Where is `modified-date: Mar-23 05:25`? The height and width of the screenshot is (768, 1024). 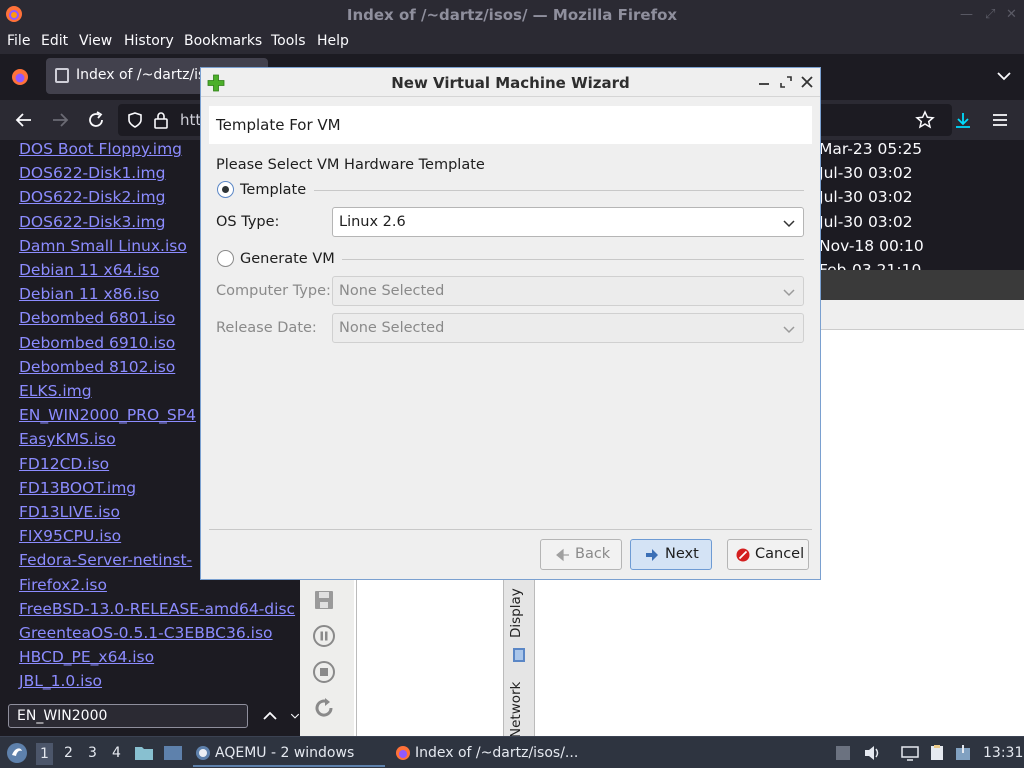 modified-date: Mar-23 05:25 is located at coordinates (871, 149).